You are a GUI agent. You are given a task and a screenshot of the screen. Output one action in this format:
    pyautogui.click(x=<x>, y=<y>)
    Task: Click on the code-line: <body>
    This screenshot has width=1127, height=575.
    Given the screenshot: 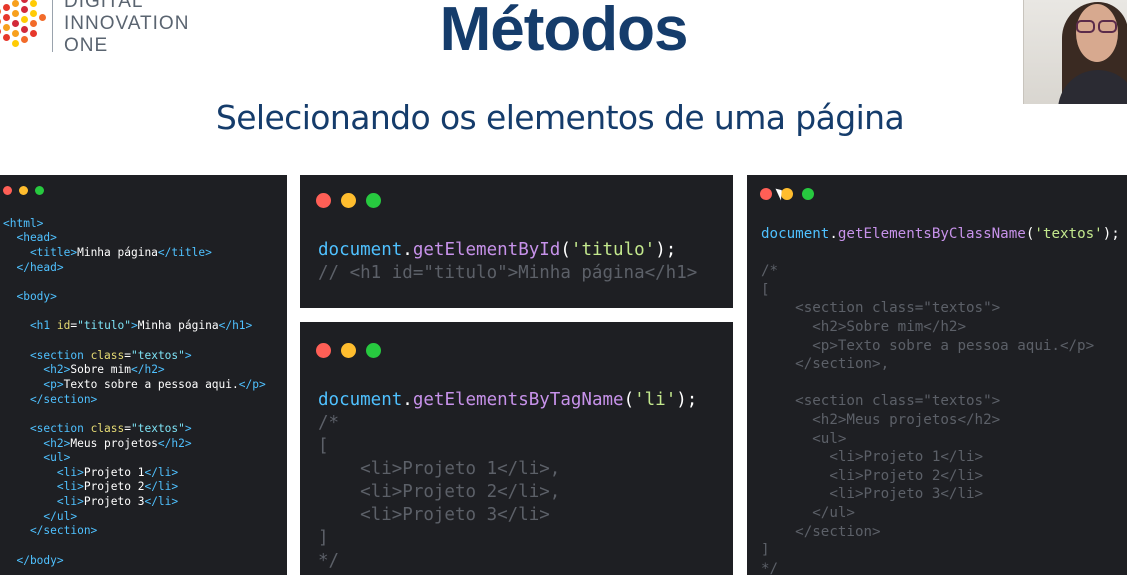 What is the action you would take?
    pyautogui.click(x=134, y=297)
    